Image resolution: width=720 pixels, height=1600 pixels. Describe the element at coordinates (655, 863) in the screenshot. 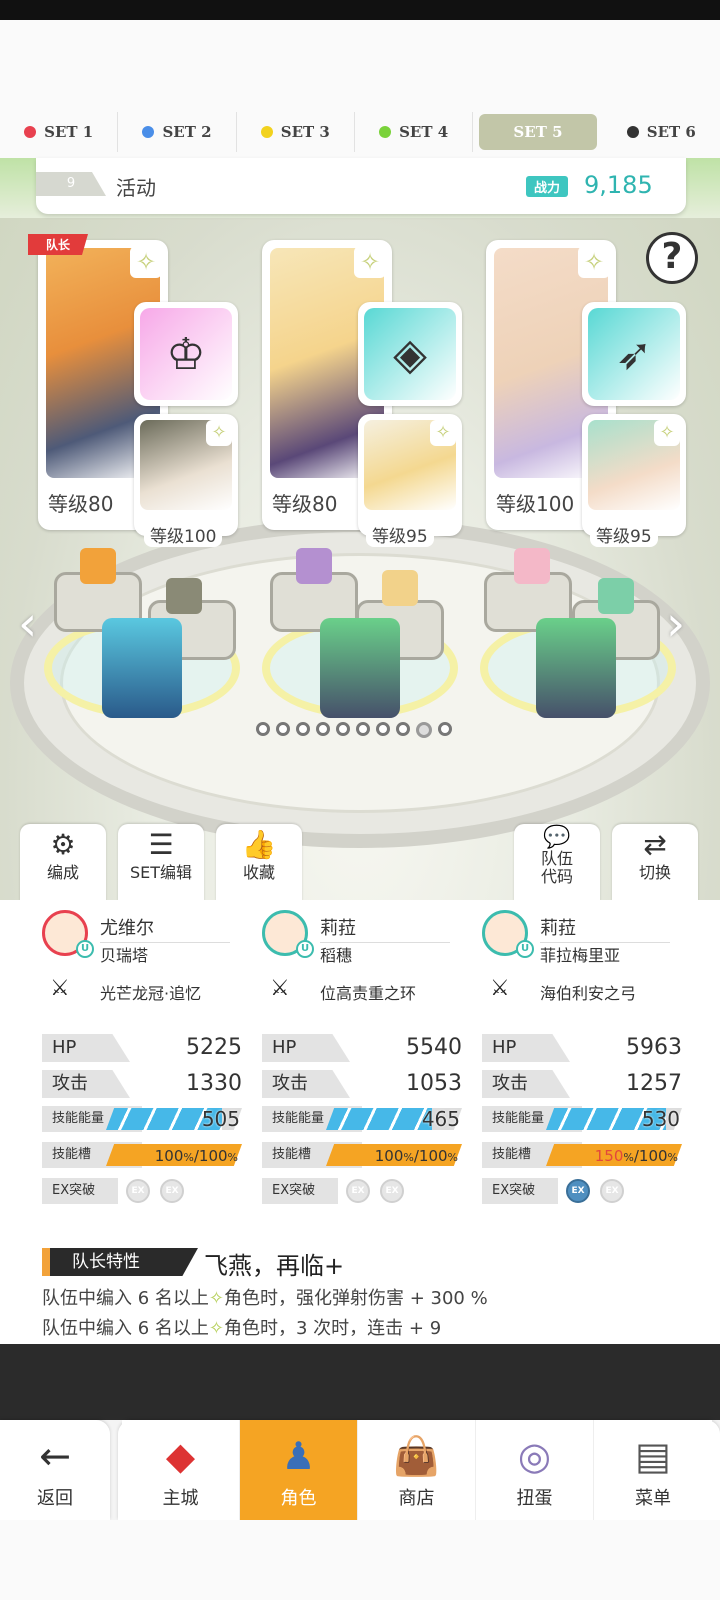

I see `switch-button: ⇄ 切换` at that location.